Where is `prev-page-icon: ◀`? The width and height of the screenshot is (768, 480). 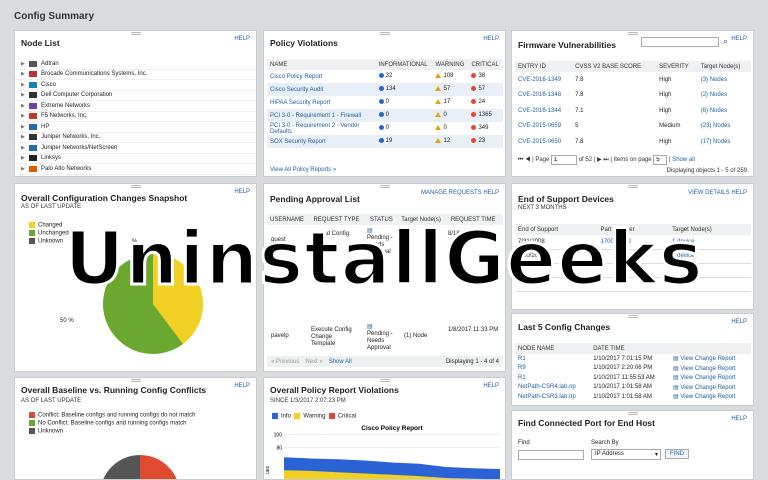 prev-page-icon: ◀ is located at coordinates (527, 160).